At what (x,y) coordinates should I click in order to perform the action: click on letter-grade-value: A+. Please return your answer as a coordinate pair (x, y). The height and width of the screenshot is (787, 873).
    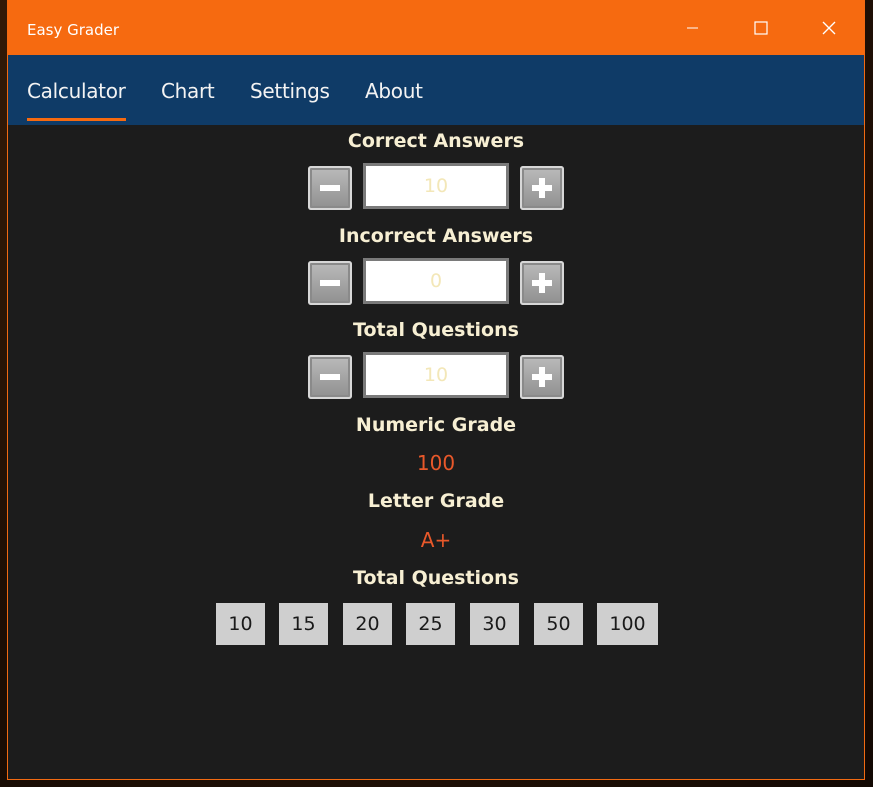
    Looking at the image, I should click on (436, 540).